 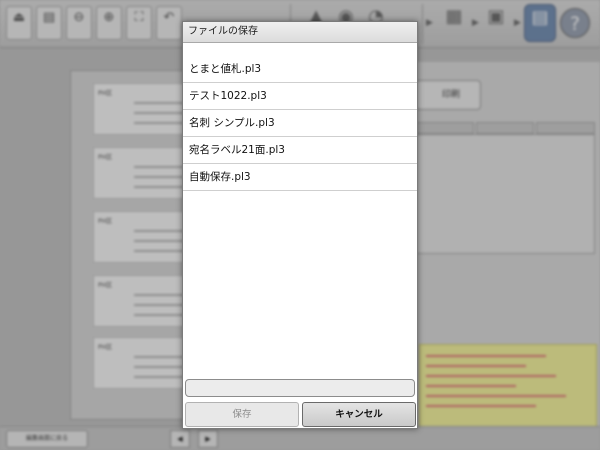 I want to click on file-list-item: テスト1022.pl3, so click(x=300, y=96).